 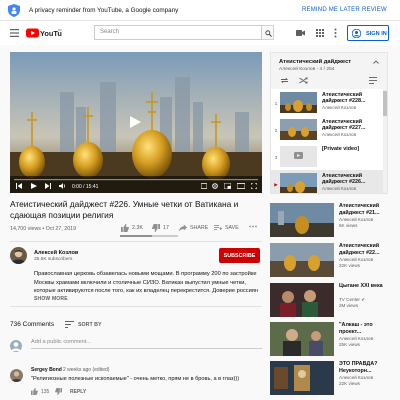 What do you see at coordinates (16, 346) in the screenshot?
I see `user-avatar` at bounding box center [16, 346].